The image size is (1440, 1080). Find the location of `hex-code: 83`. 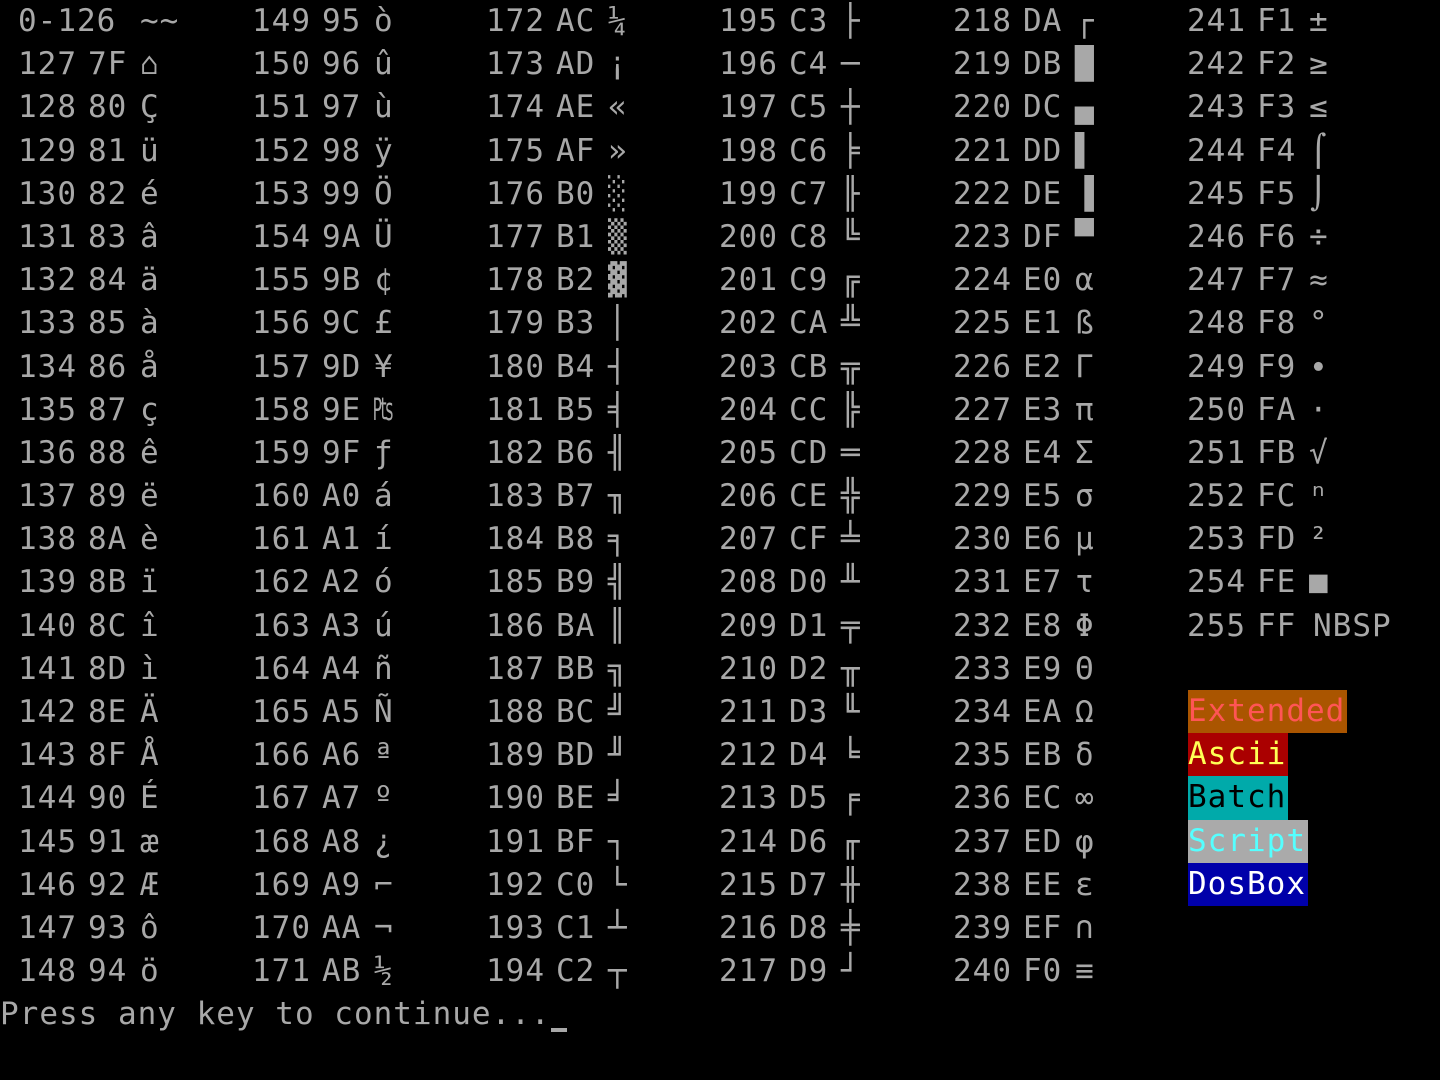

hex-code: 83 is located at coordinates (108, 236).